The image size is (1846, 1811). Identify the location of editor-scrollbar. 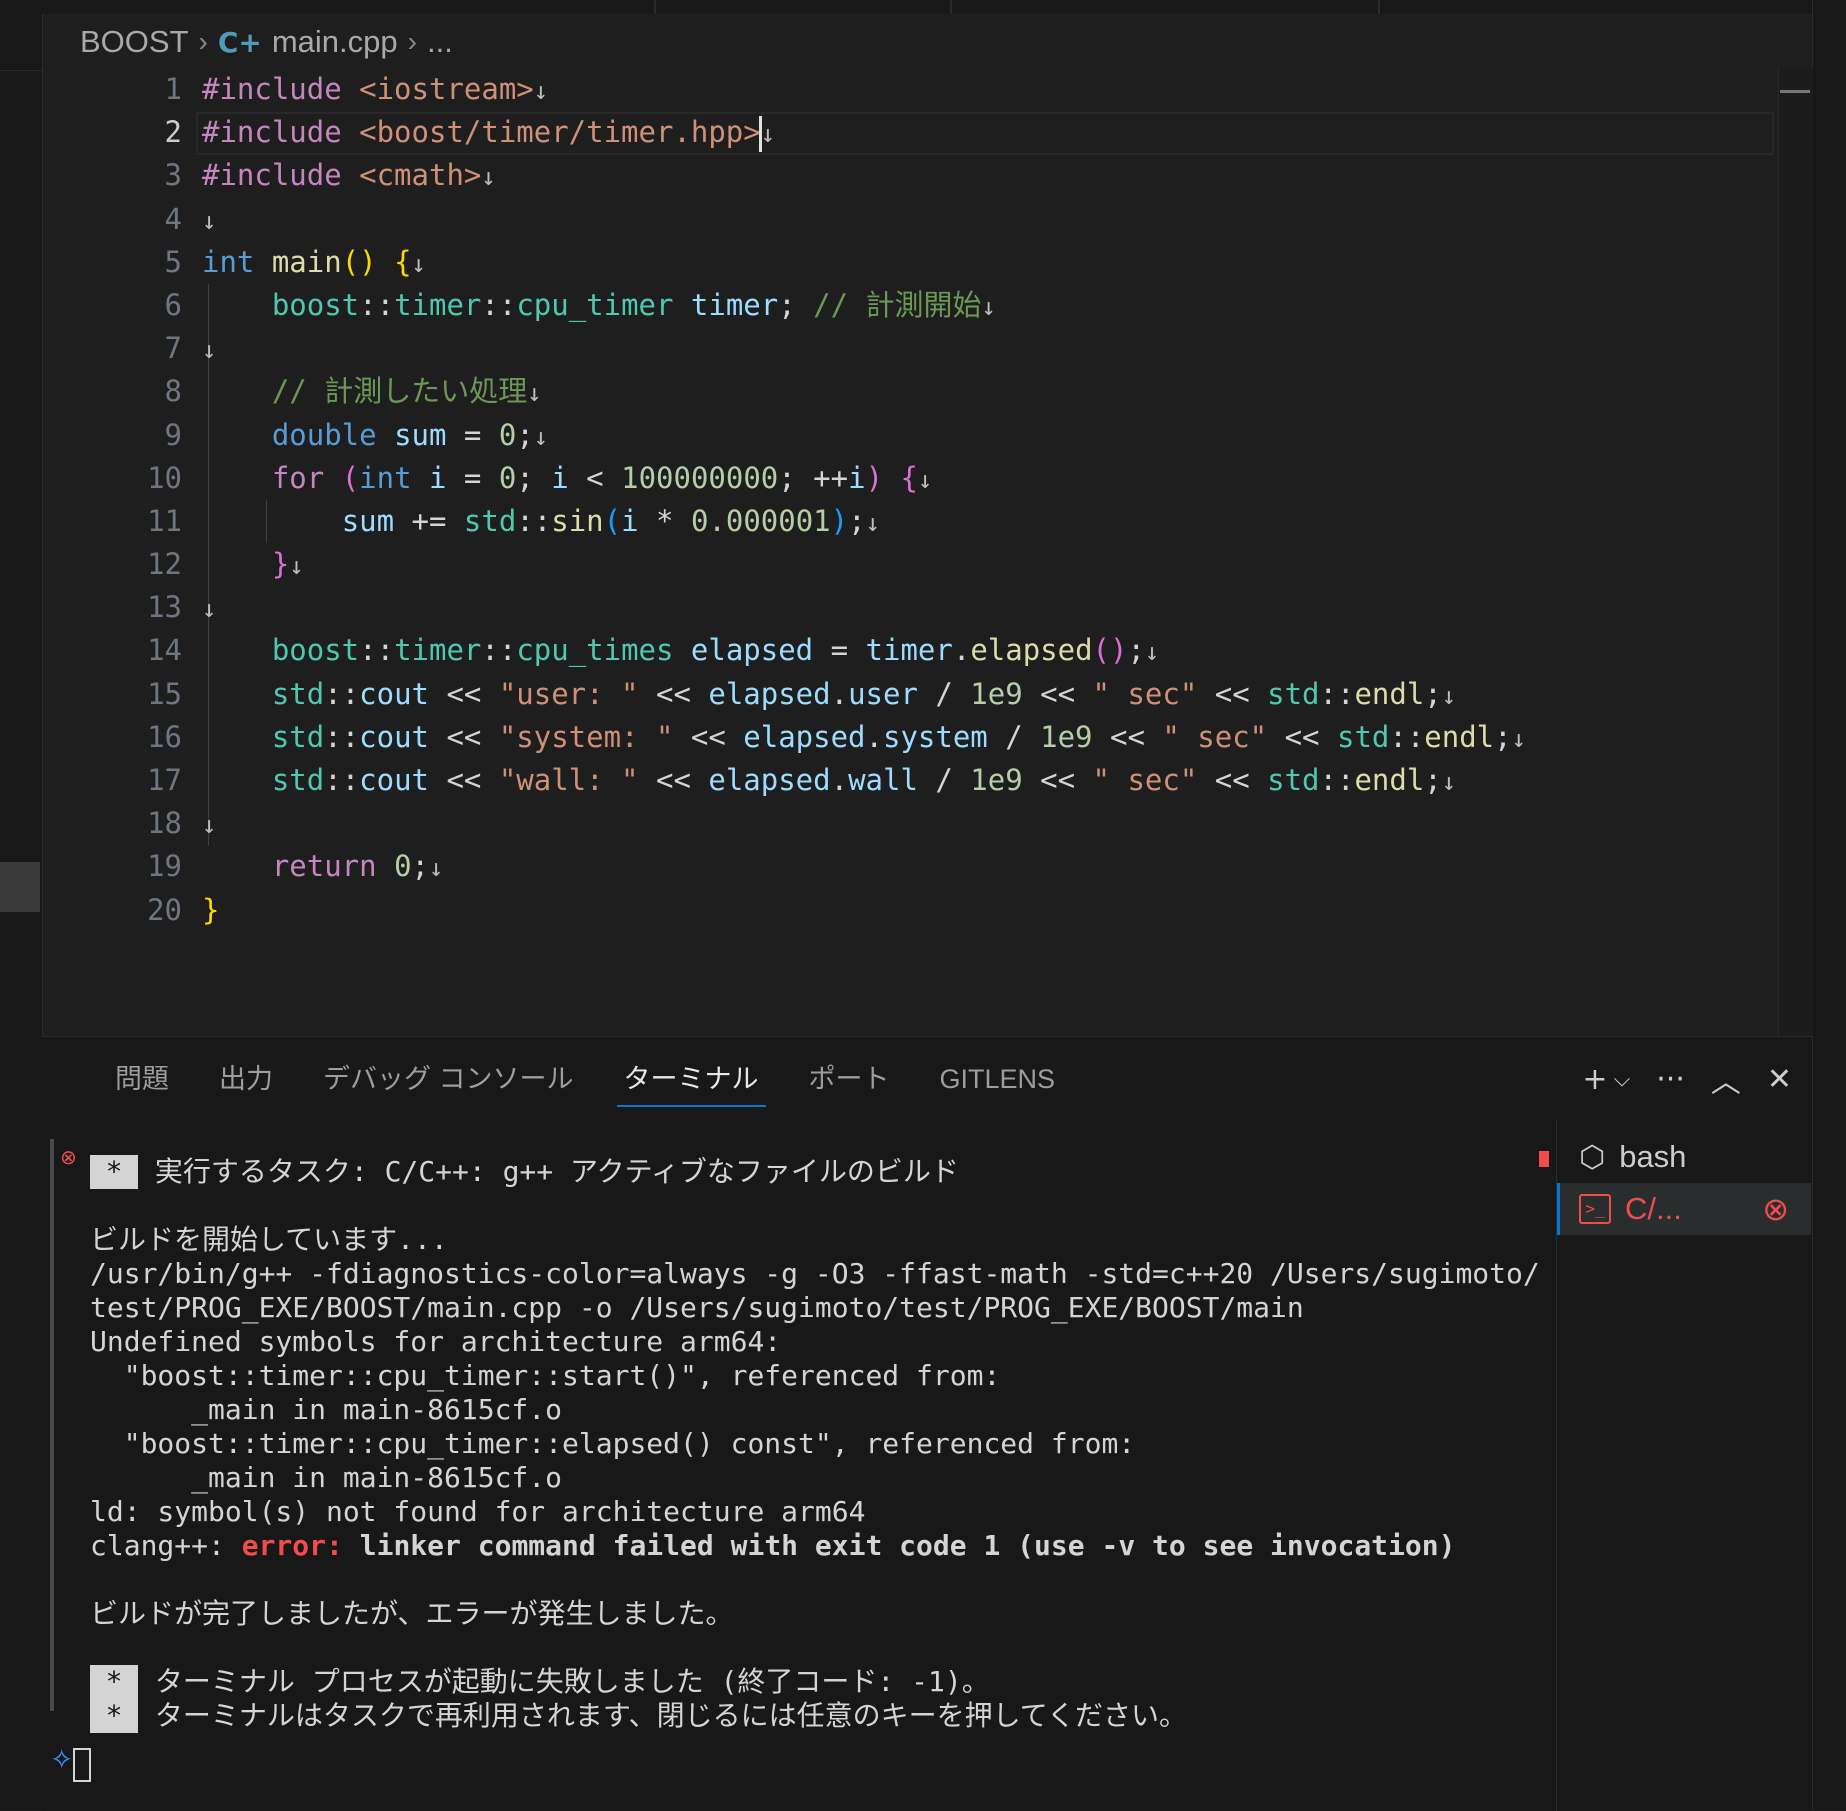
(1795, 552).